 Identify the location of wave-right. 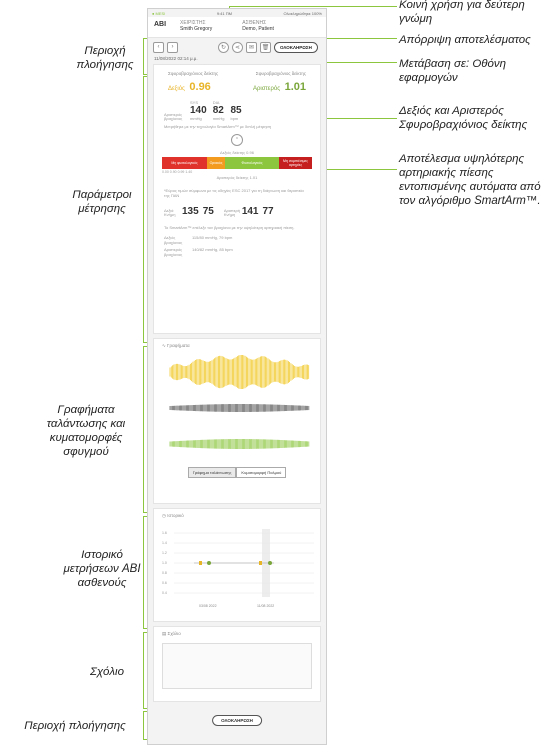
(237, 408).